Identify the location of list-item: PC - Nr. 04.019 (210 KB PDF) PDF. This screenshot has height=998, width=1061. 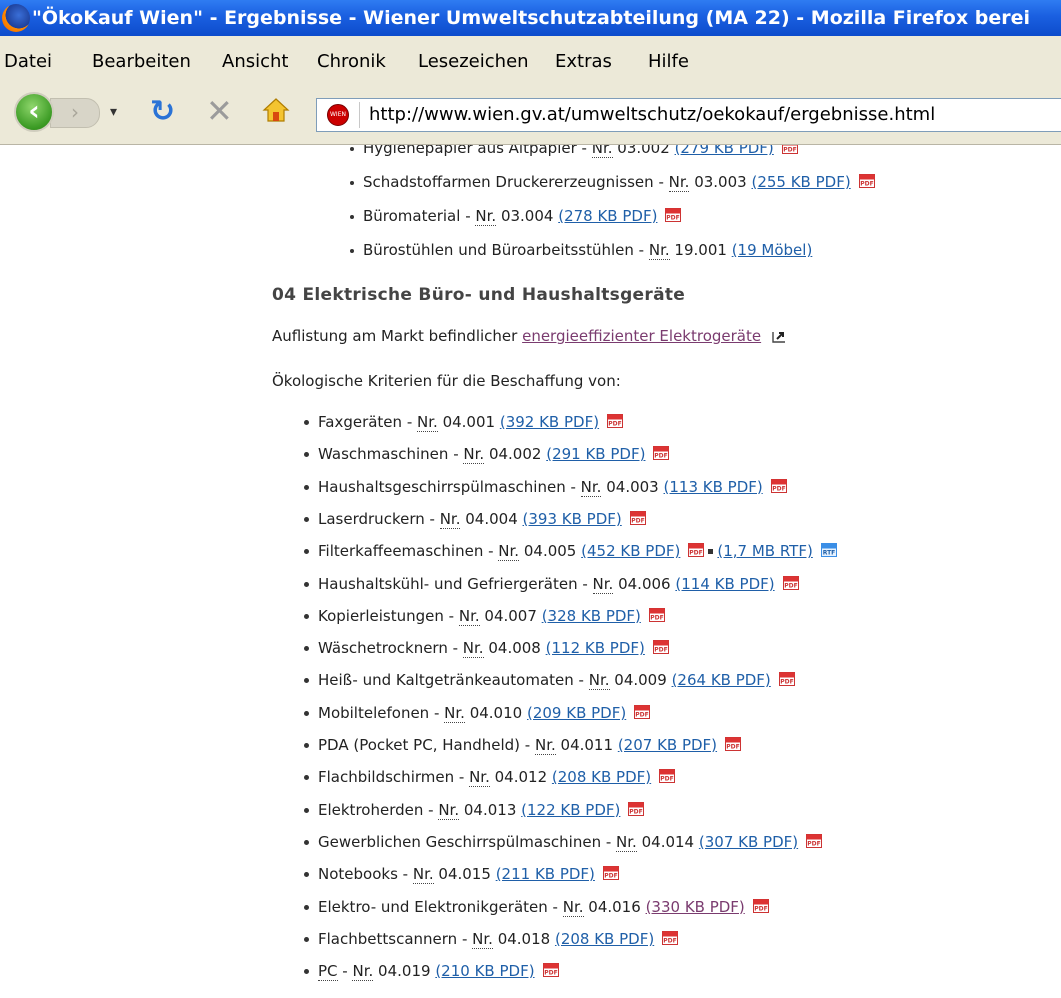
(431, 972).